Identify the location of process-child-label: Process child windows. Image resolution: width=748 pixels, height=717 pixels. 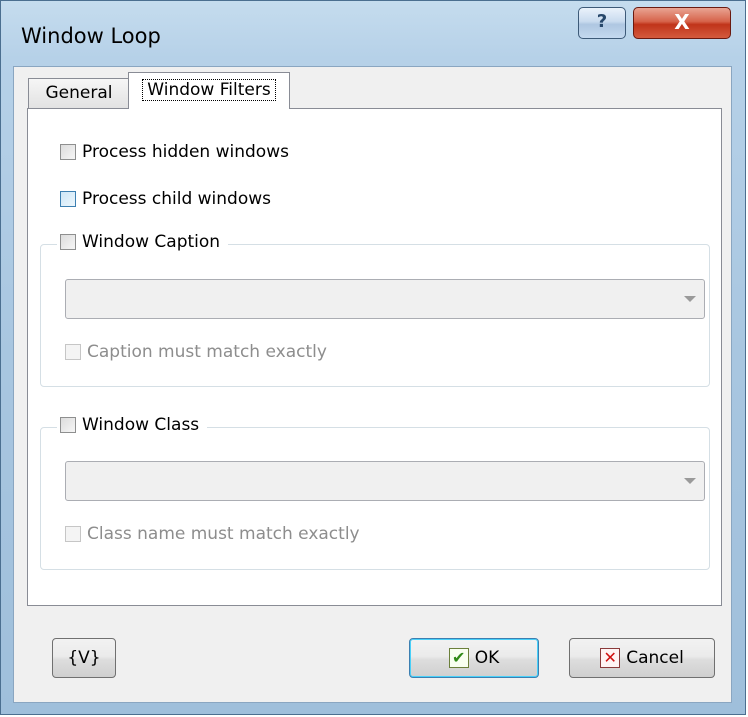
(177, 199).